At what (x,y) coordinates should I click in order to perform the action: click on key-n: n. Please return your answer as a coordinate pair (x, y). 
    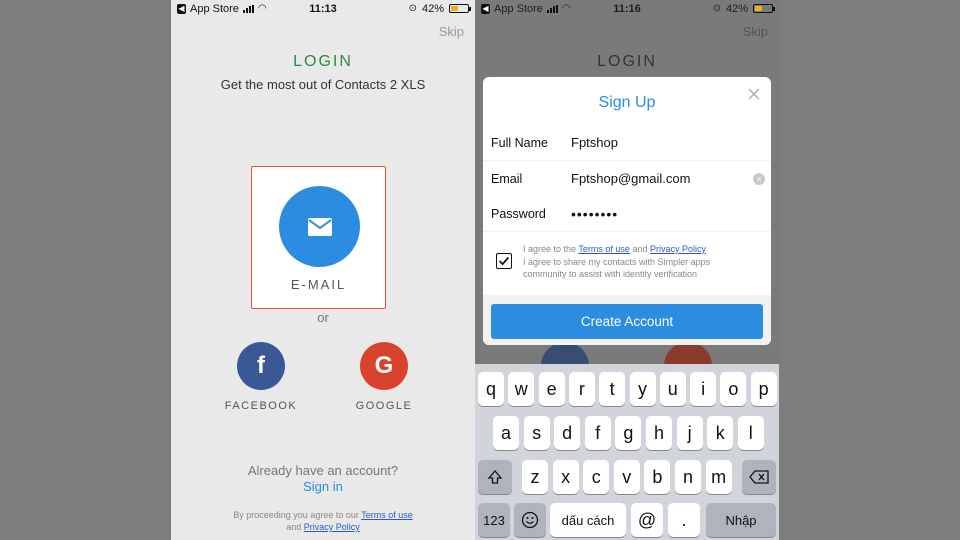
    Looking at the image, I should click on (688, 477).